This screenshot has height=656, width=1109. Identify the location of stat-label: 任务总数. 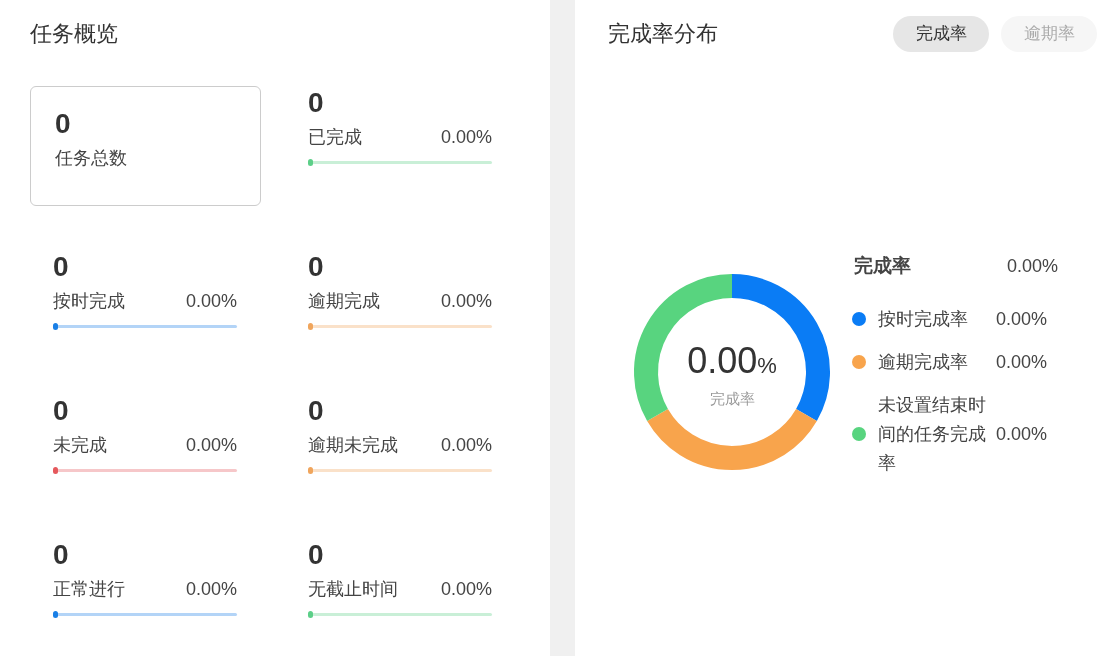
(91, 158).